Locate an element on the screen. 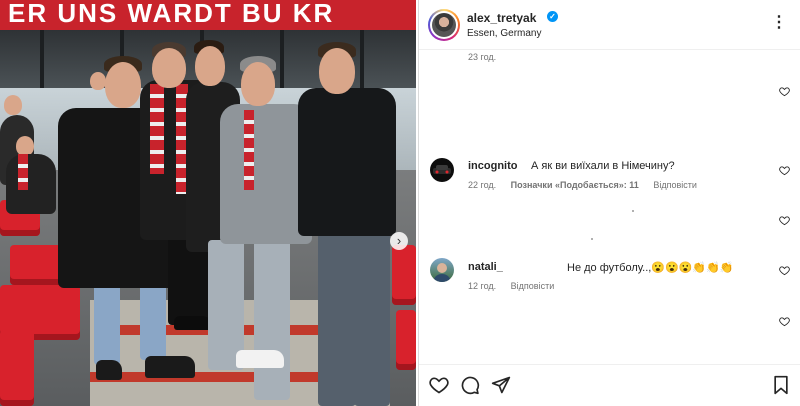  post-location: Essen, Germany is located at coordinates (504, 33).